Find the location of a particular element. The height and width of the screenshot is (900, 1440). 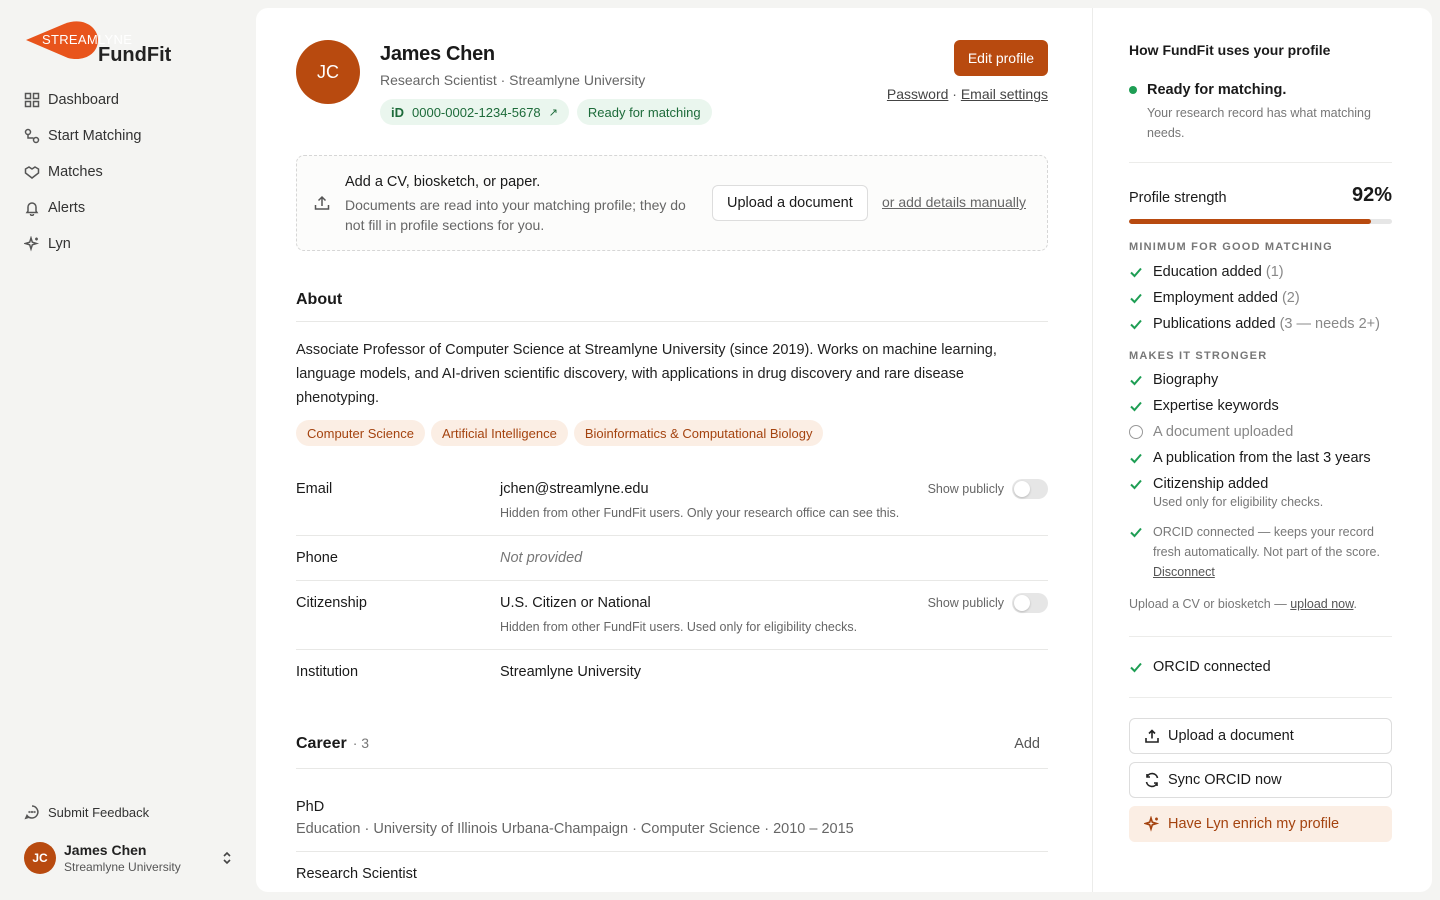

sync-icon is located at coordinates (1152, 780).